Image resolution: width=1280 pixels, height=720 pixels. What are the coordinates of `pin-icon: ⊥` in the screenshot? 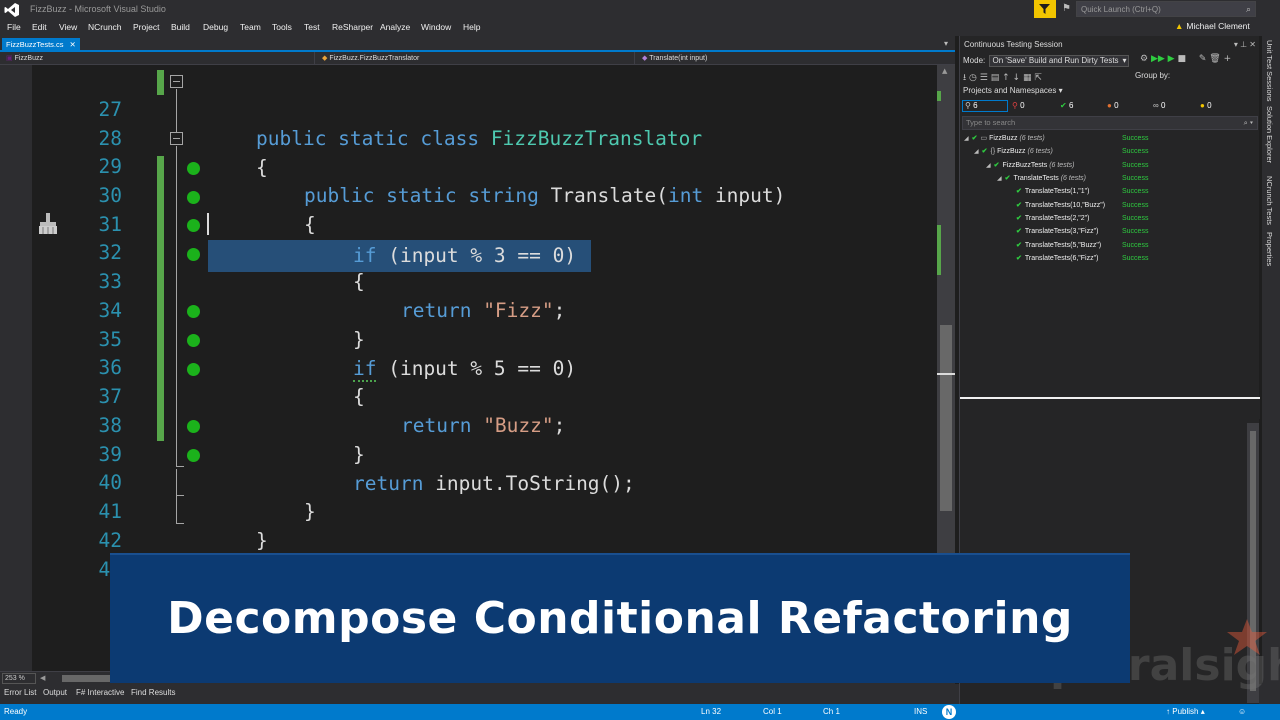 It's located at (1243, 44).